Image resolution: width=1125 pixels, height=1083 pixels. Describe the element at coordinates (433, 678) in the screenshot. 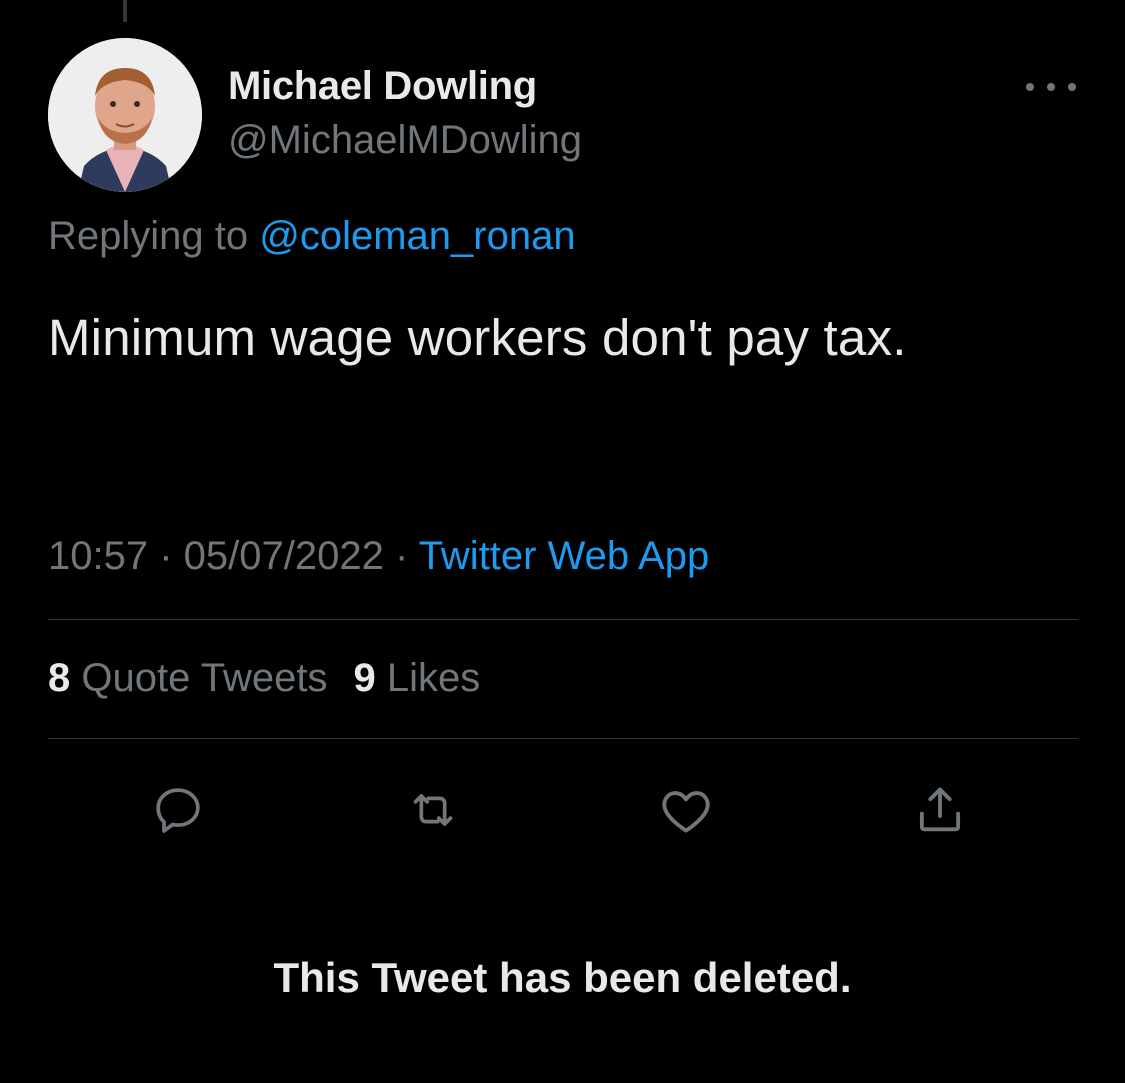

I see `likes-label: Likes` at that location.